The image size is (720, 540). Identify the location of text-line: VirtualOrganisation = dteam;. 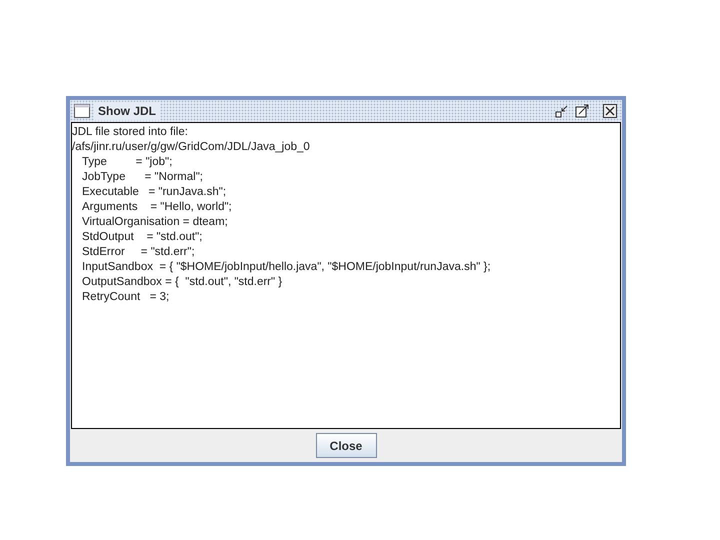
(155, 222).